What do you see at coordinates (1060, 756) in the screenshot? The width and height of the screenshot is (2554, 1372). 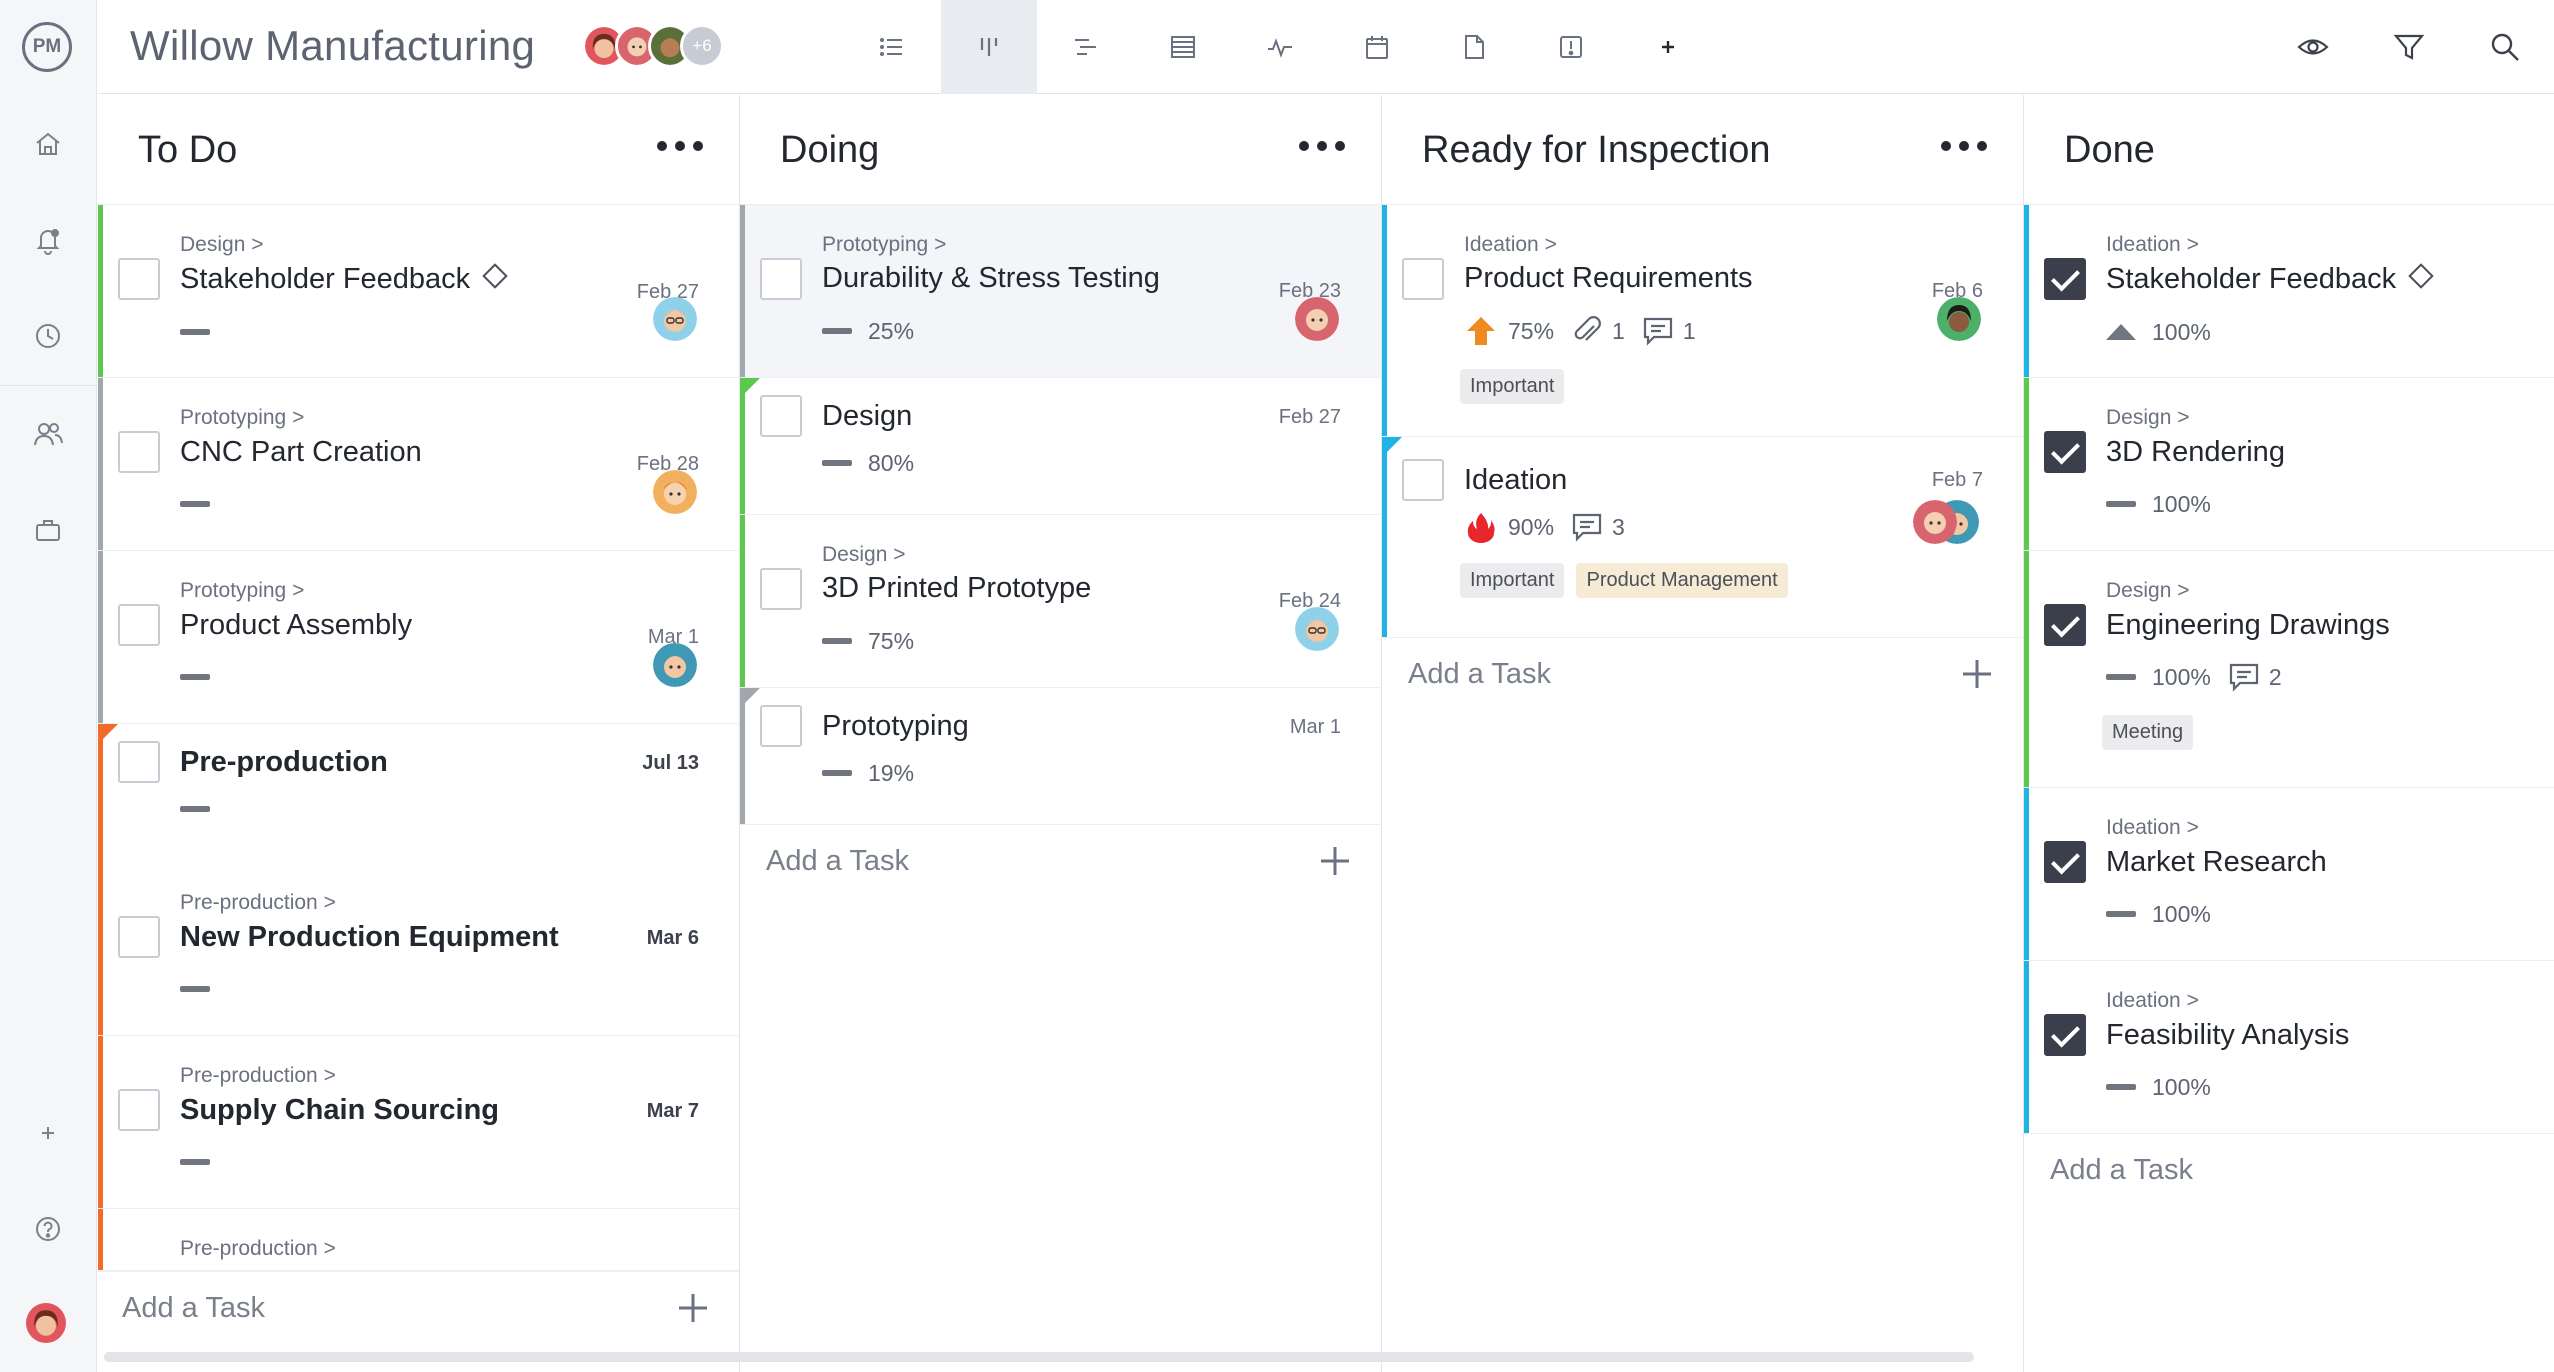 I see `task-group-card: Prototyping Mar 1 19%` at bounding box center [1060, 756].